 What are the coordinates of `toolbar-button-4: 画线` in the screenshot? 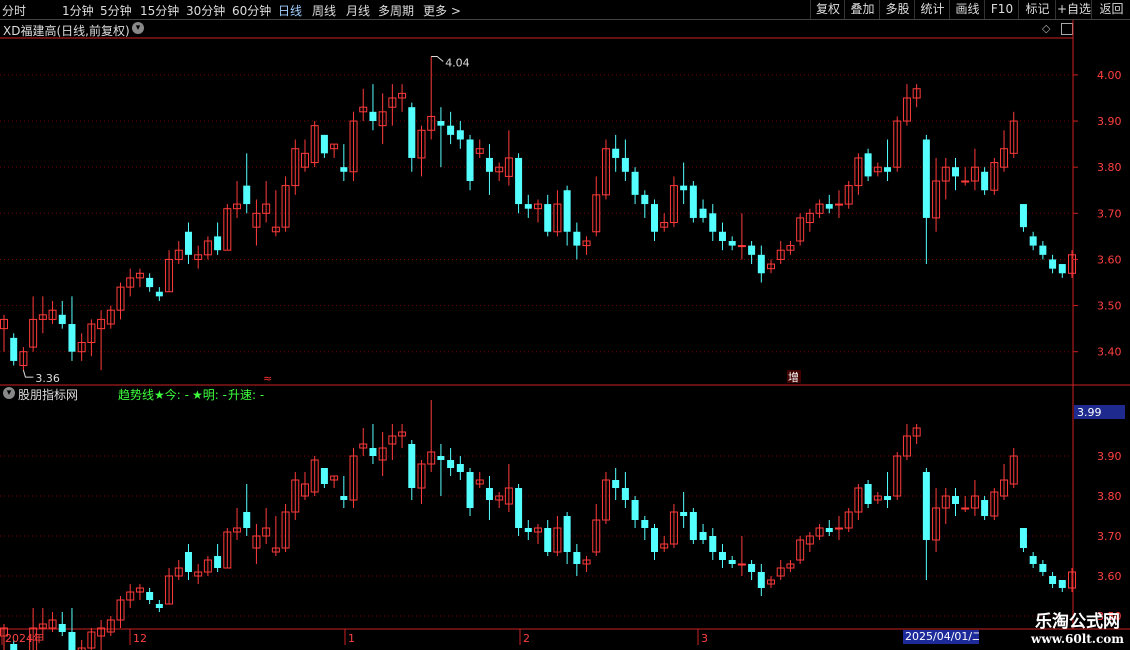 It's located at (967, 9).